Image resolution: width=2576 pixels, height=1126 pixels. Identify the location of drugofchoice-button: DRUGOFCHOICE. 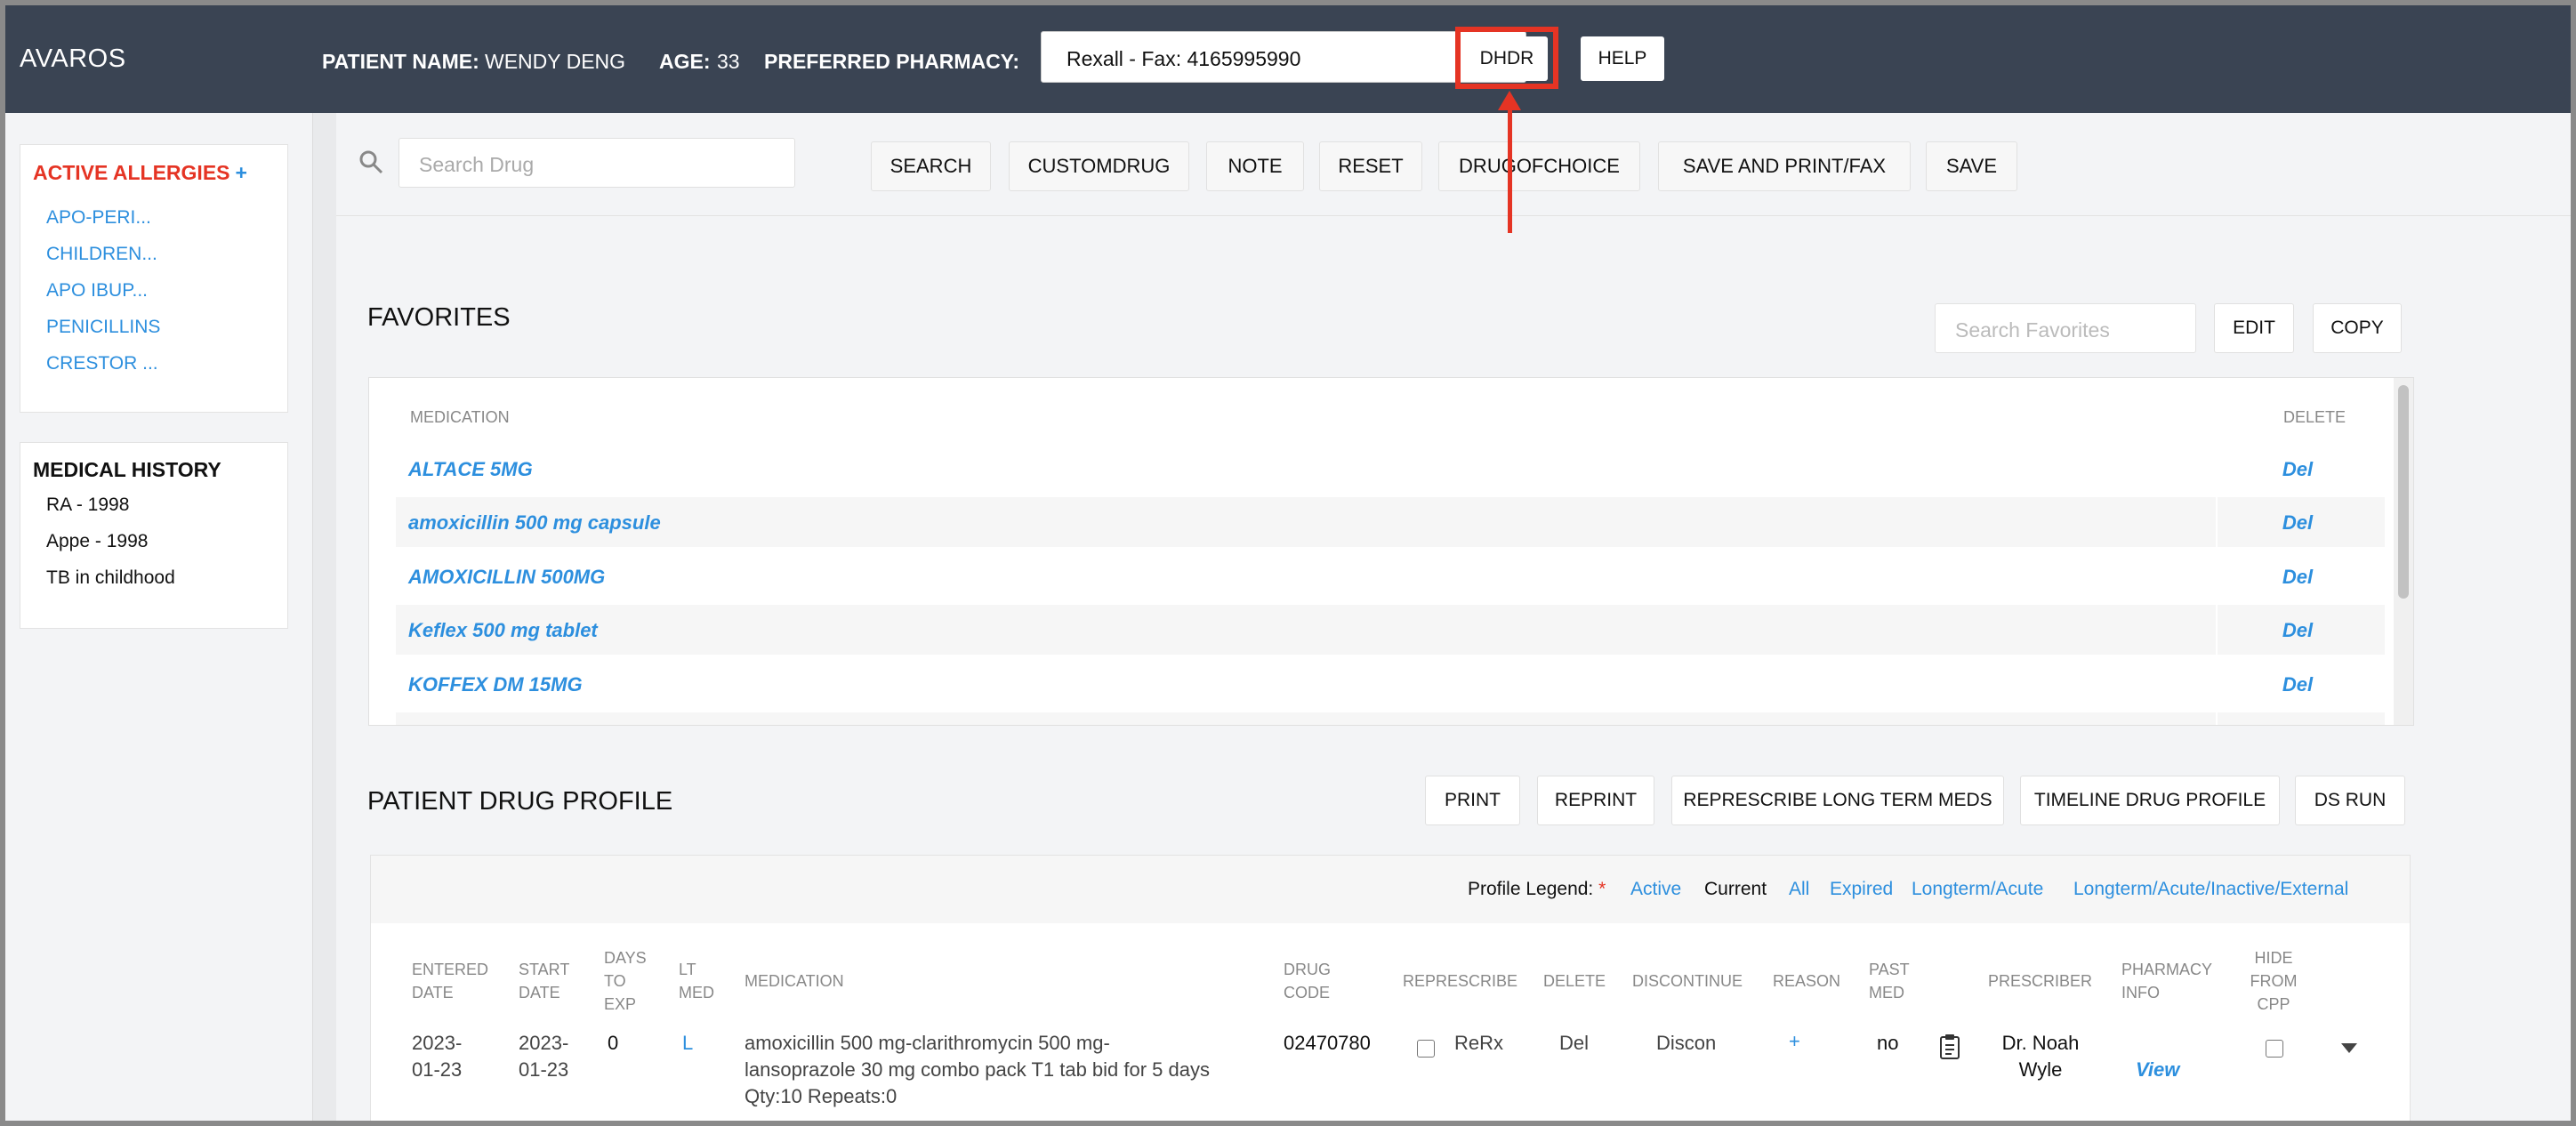
(1539, 166).